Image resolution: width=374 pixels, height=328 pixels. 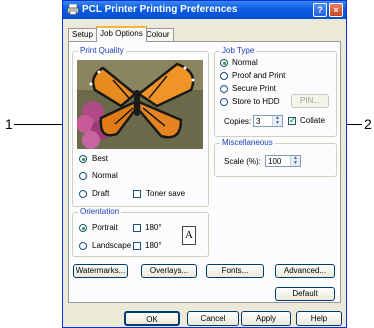 I want to click on tab-job-options: Job Options, so click(x=121, y=34).